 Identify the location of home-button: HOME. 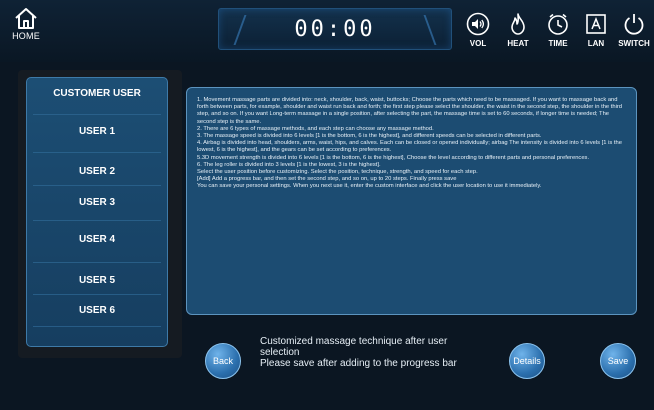
(26, 23).